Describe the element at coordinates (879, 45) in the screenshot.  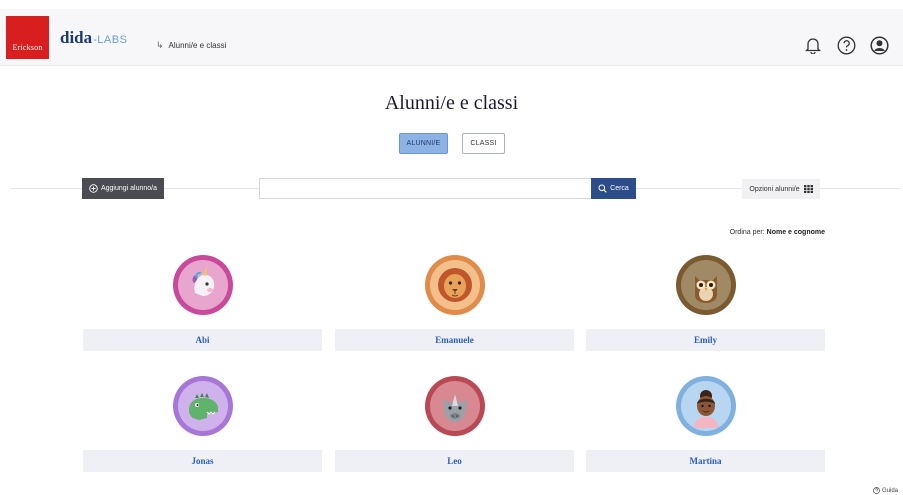
I see `user-account-icon` at that location.